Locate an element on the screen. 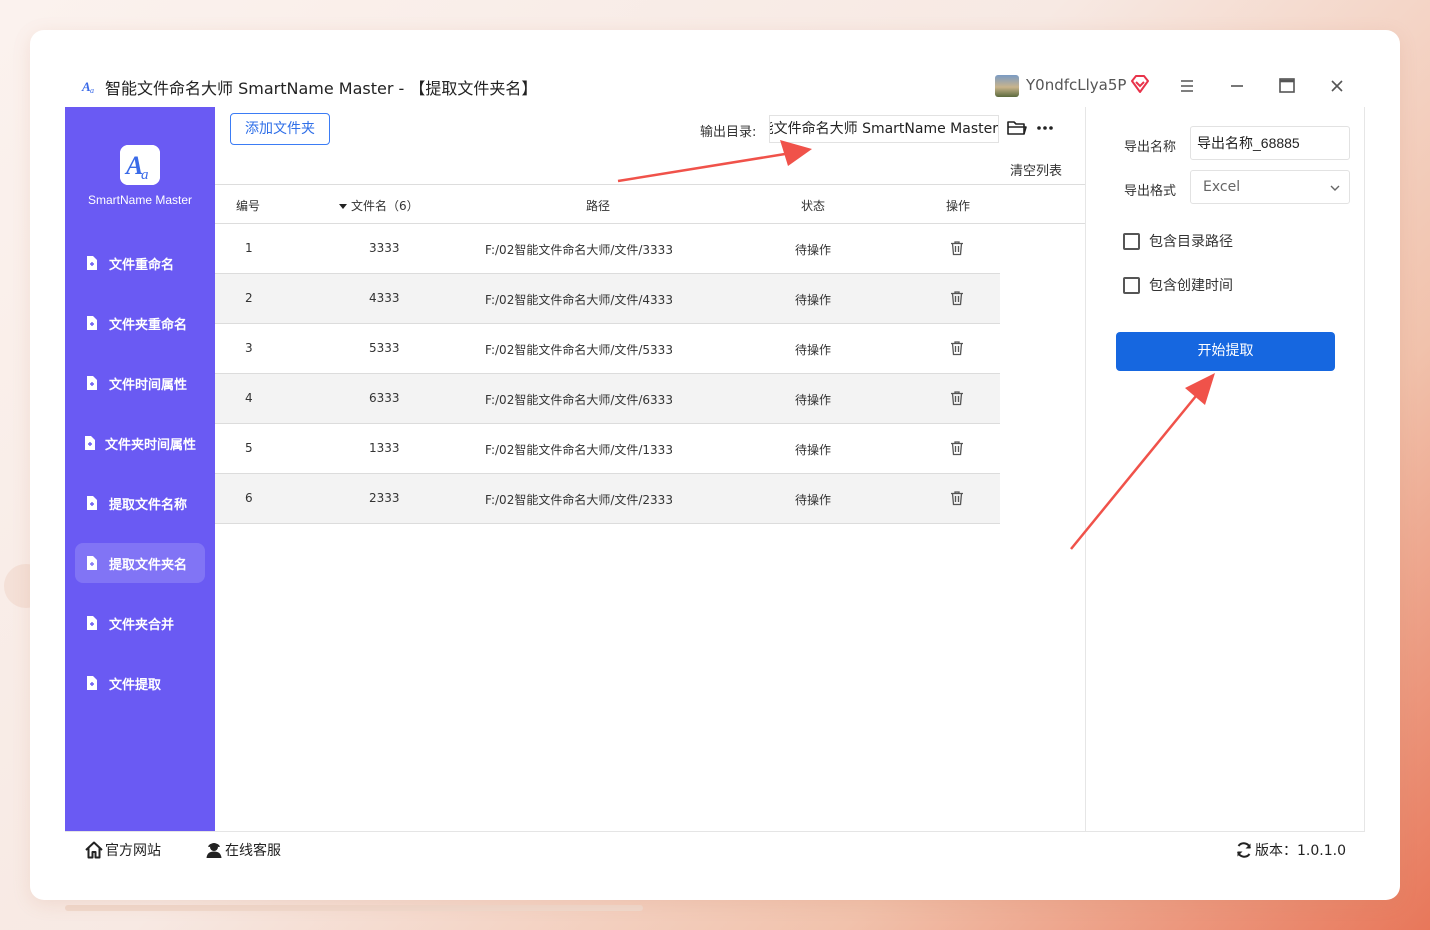 This screenshot has width=1430, height=930. include-path-label: 包含目录路径 is located at coordinates (1191, 242).